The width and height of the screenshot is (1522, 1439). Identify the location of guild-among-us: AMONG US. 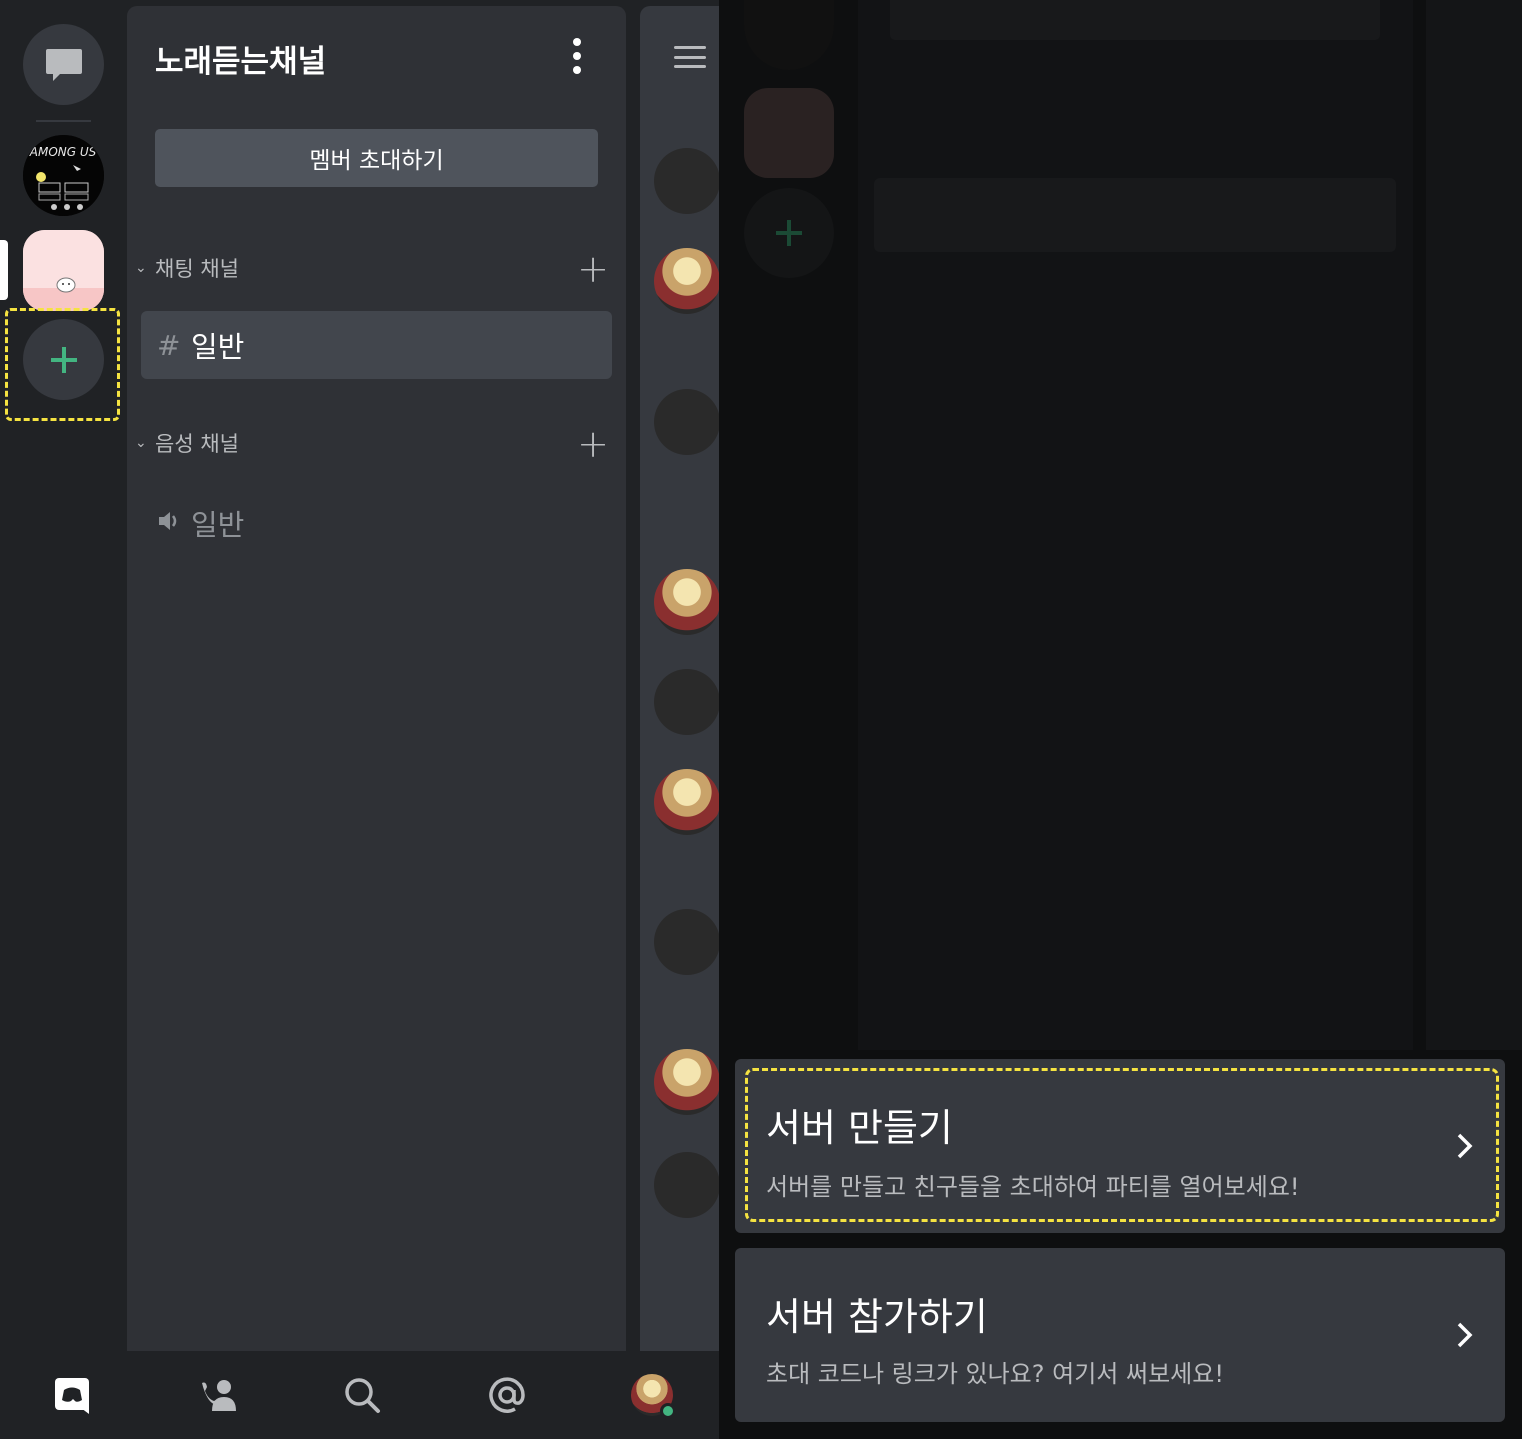
(63, 175).